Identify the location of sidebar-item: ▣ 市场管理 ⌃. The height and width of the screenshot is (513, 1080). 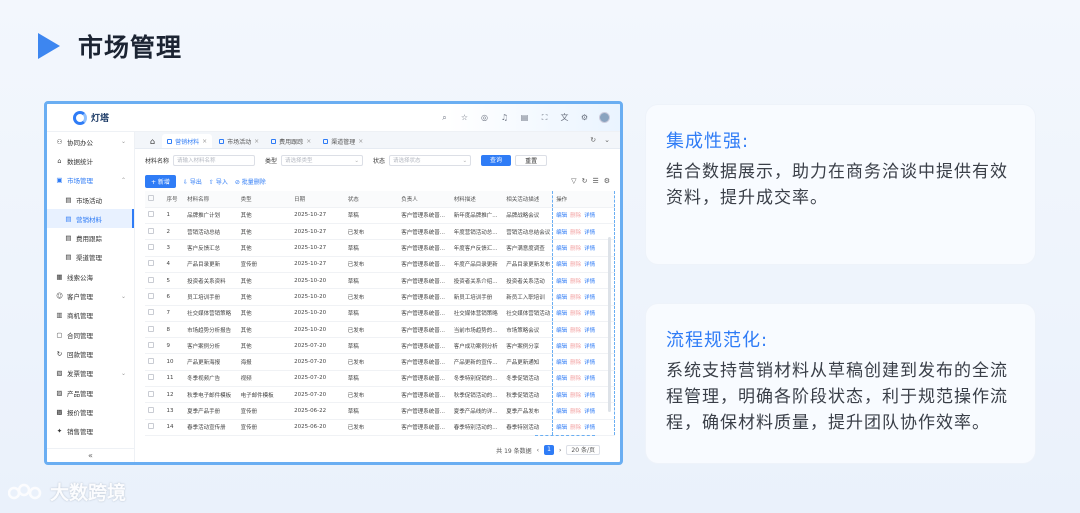
(90, 180).